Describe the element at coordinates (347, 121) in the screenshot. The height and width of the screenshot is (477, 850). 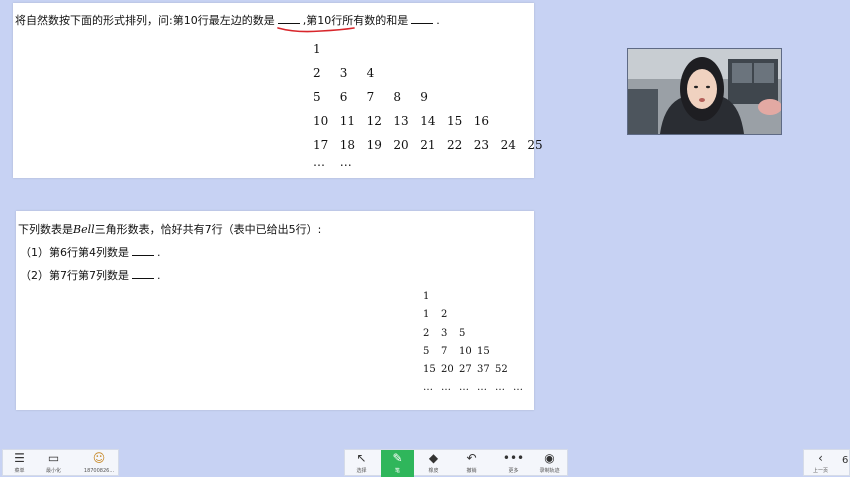
I see `q1-cell-r4-c2: 11` at that location.